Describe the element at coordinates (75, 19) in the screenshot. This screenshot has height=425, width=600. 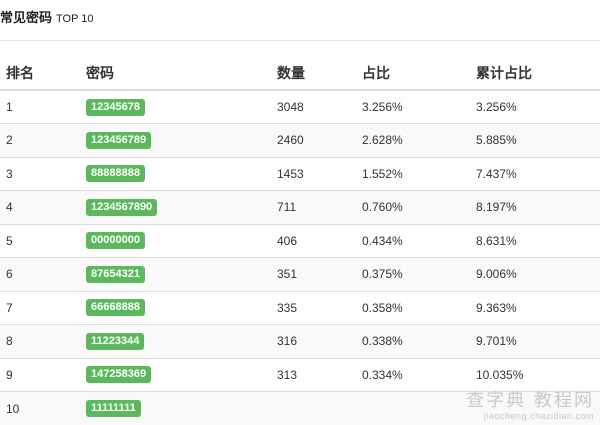
I see `page-subtitle: TOP 10` at that location.